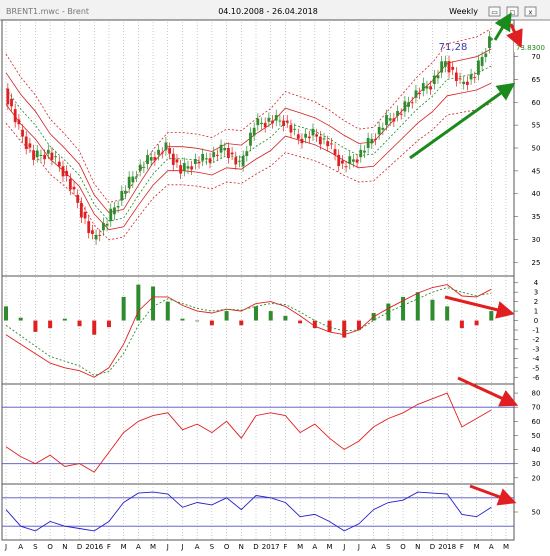 The width and height of the screenshot is (550, 556). I want to click on trend-arrow, so click(502, 26).